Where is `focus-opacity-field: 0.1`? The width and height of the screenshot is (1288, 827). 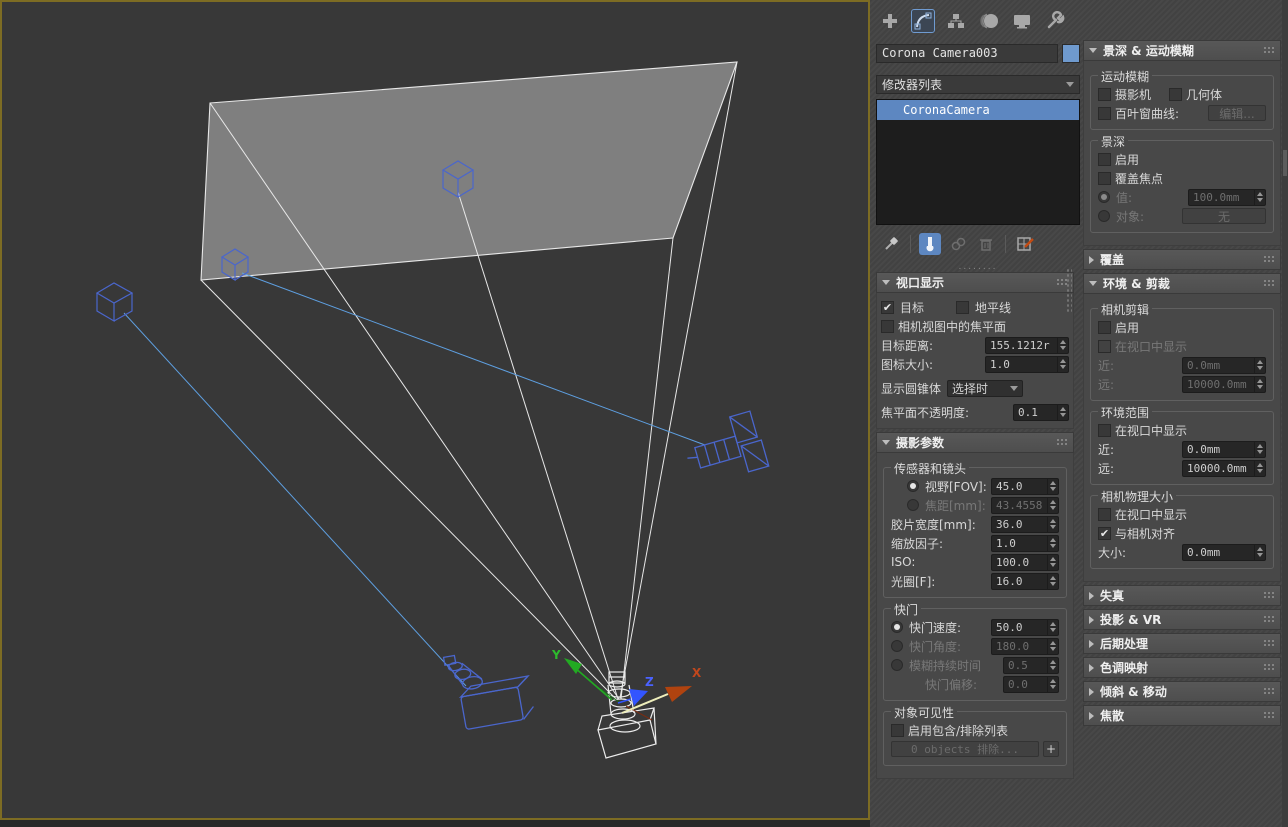
focus-opacity-field: 0.1 is located at coordinates (1041, 412).